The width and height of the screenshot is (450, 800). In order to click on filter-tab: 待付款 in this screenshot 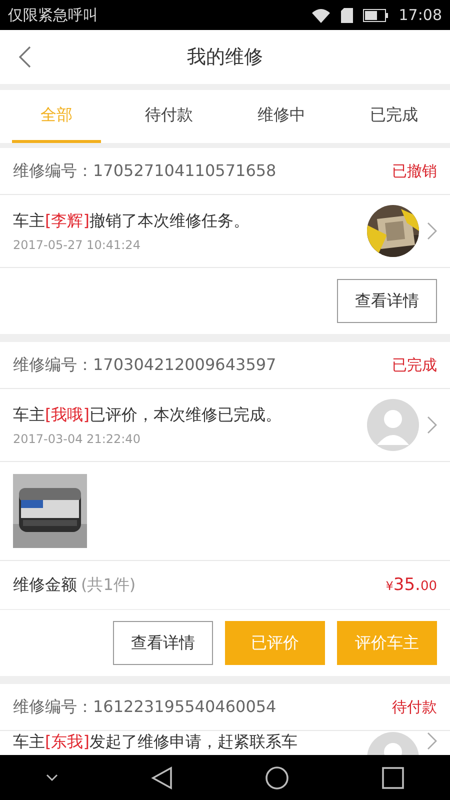, I will do `click(168, 116)`.